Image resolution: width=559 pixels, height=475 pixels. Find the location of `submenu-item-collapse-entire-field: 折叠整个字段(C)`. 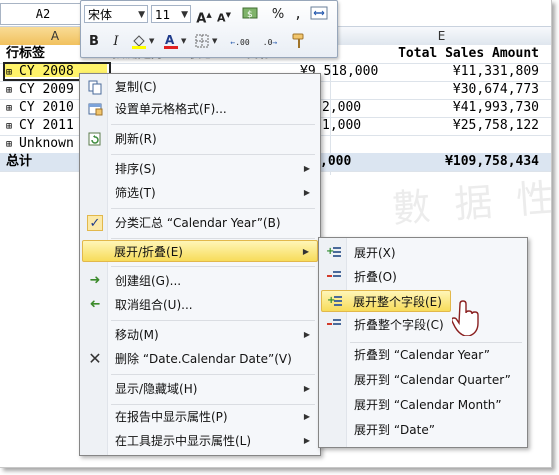

submenu-item-collapse-entire-field: 折叠整个字段(C) is located at coordinates (423, 325).